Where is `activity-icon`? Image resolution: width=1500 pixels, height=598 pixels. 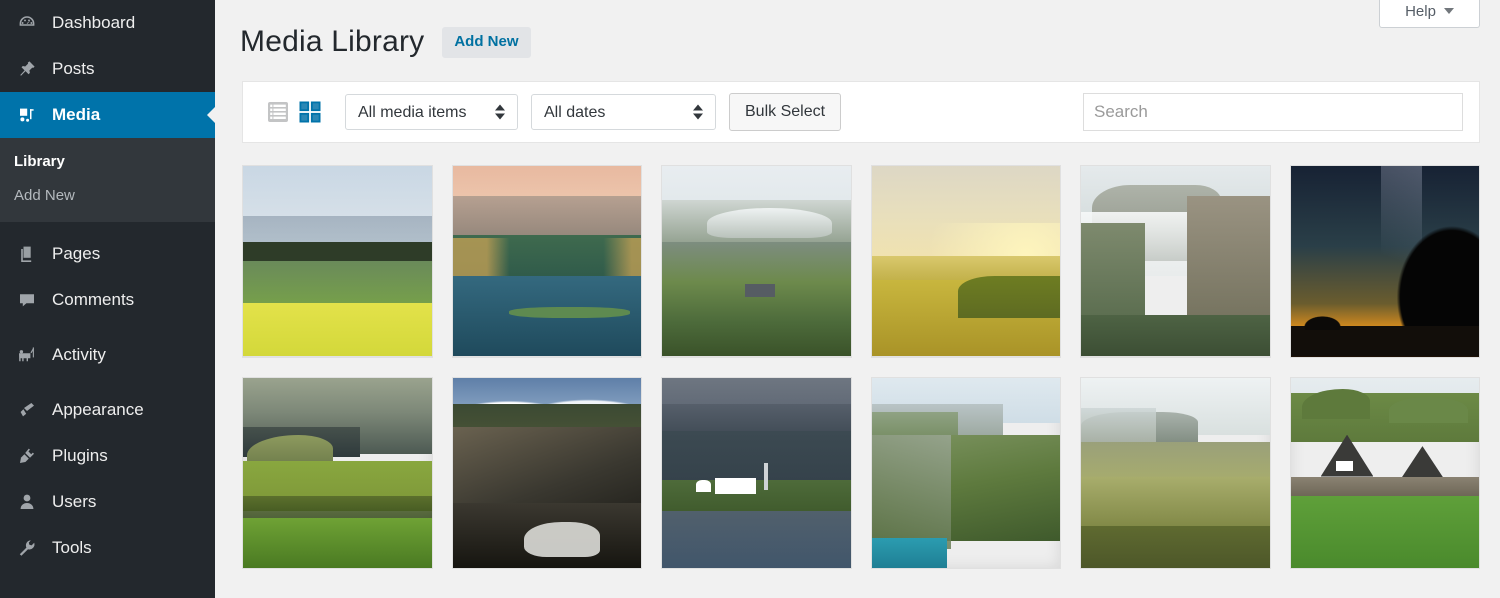 activity-icon is located at coordinates (27, 355).